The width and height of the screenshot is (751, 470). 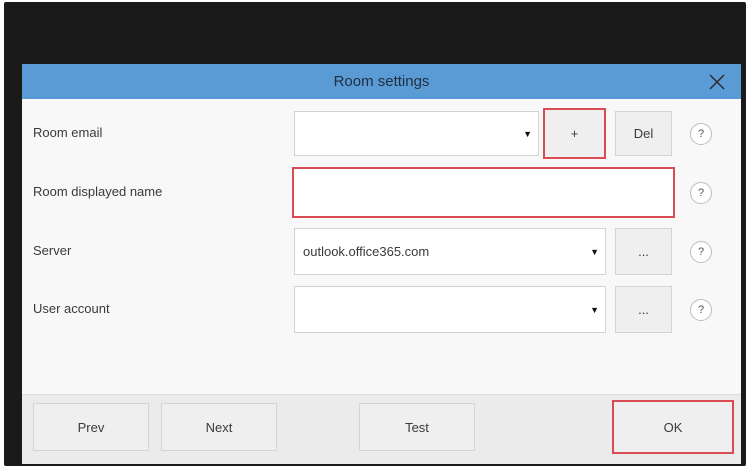 What do you see at coordinates (71, 308) in the screenshot?
I see `user-account-label: User account` at bounding box center [71, 308].